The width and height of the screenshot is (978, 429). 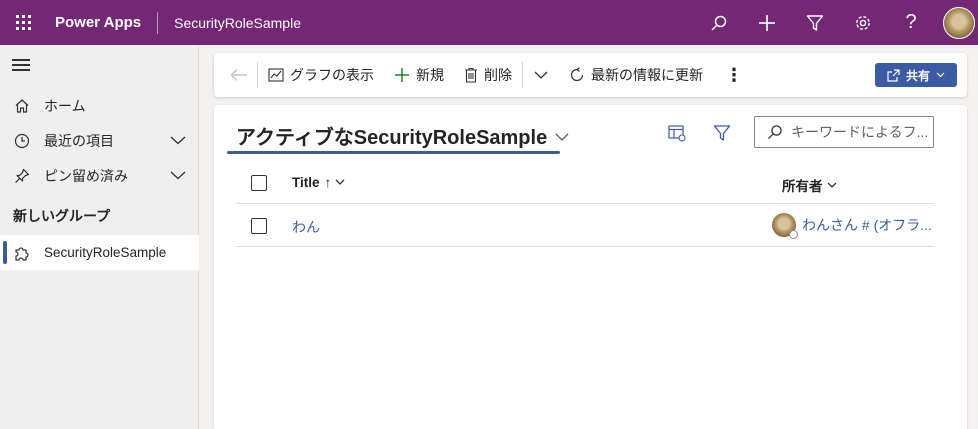 What do you see at coordinates (793, 234) in the screenshot?
I see `presence-icon` at bounding box center [793, 234].